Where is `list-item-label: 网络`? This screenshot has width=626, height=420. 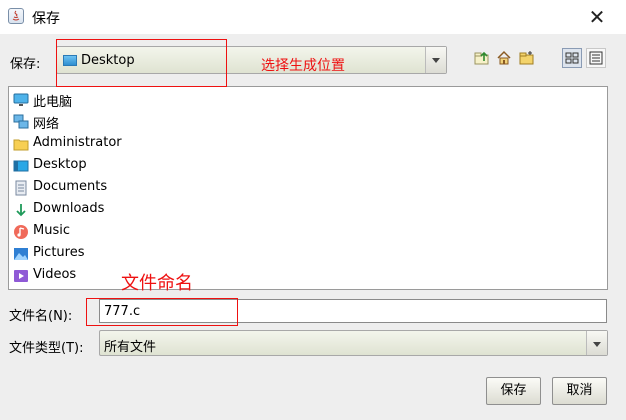
list-item-label: 网络 is located at coordinates (46, 124).